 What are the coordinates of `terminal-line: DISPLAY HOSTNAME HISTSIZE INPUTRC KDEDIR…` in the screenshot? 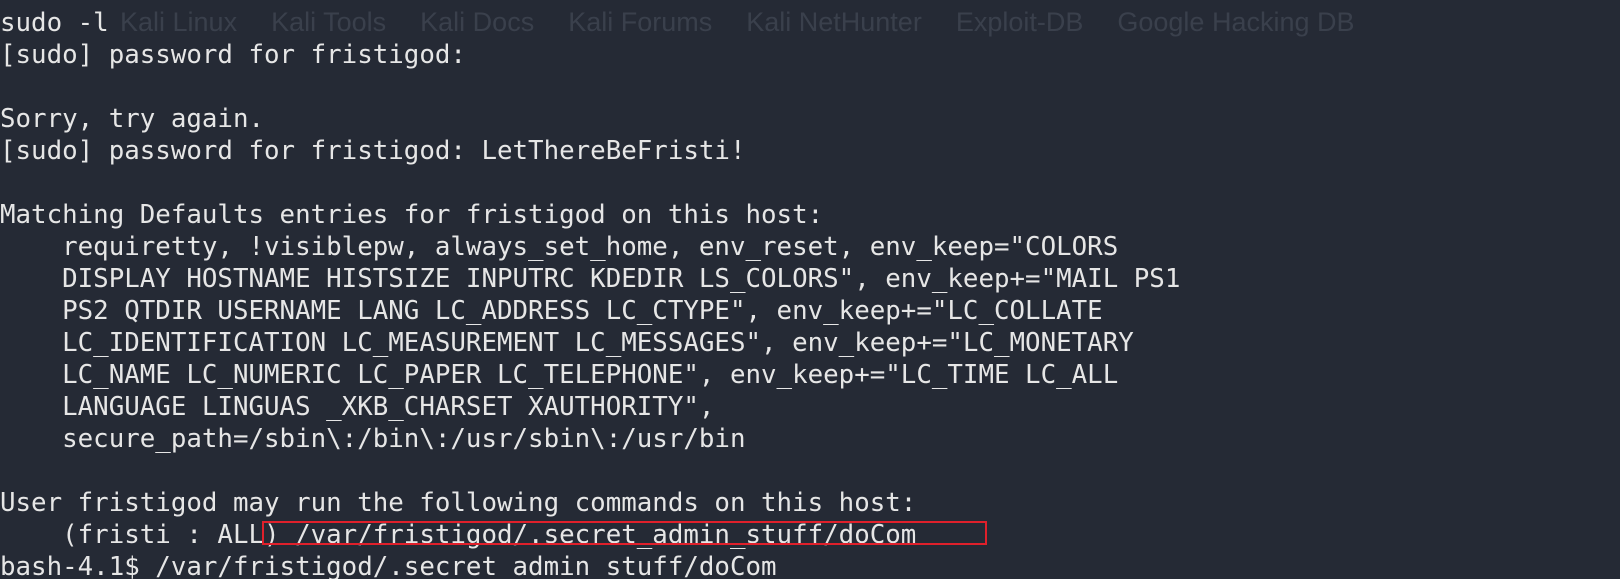 It's located at (590, 279).